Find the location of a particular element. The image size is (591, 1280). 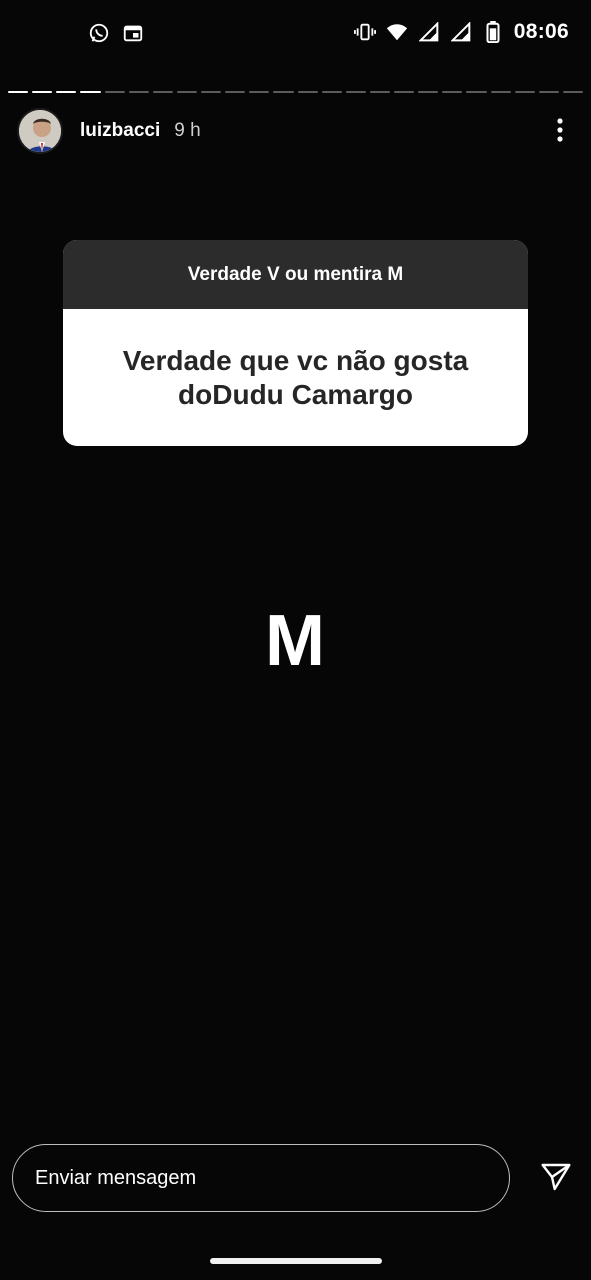

send-button is located at coordinates (556, 1177).